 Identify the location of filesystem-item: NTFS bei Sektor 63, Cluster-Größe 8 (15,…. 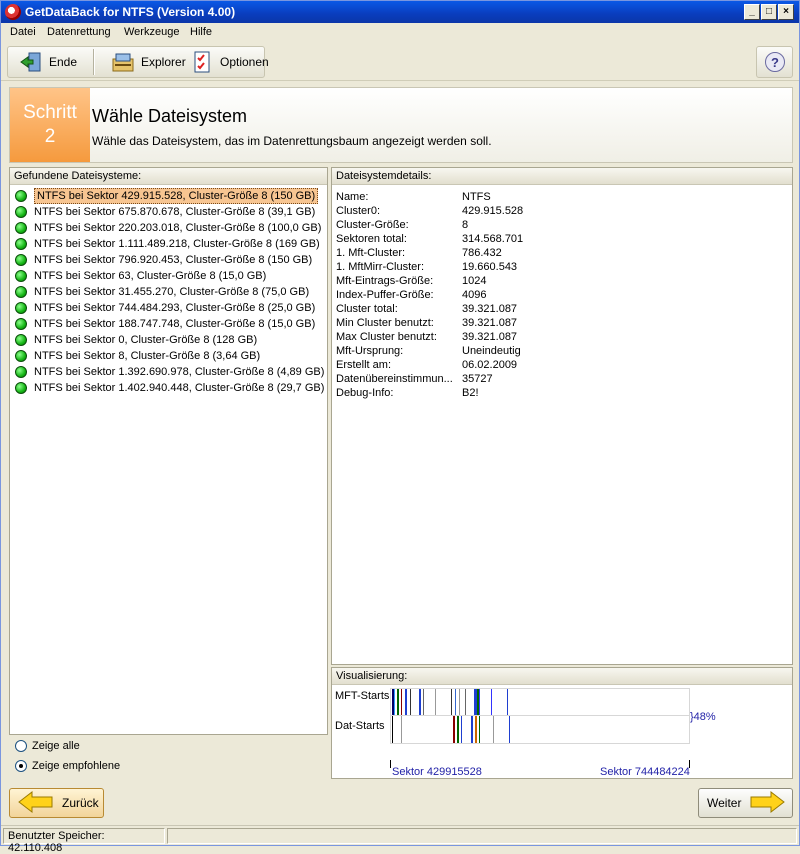
(169, 276).